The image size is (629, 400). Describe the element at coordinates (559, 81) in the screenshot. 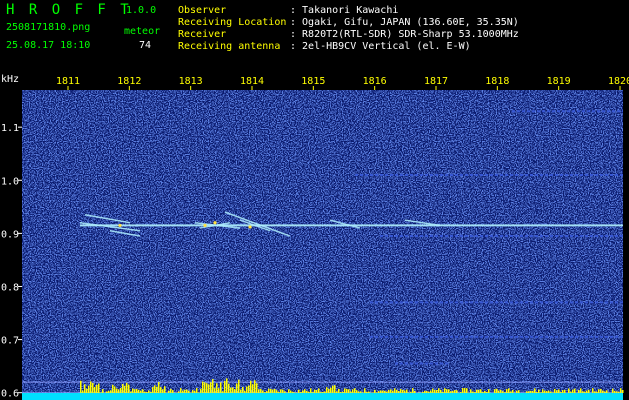

I see `x-tick-label: 1819` at that location.